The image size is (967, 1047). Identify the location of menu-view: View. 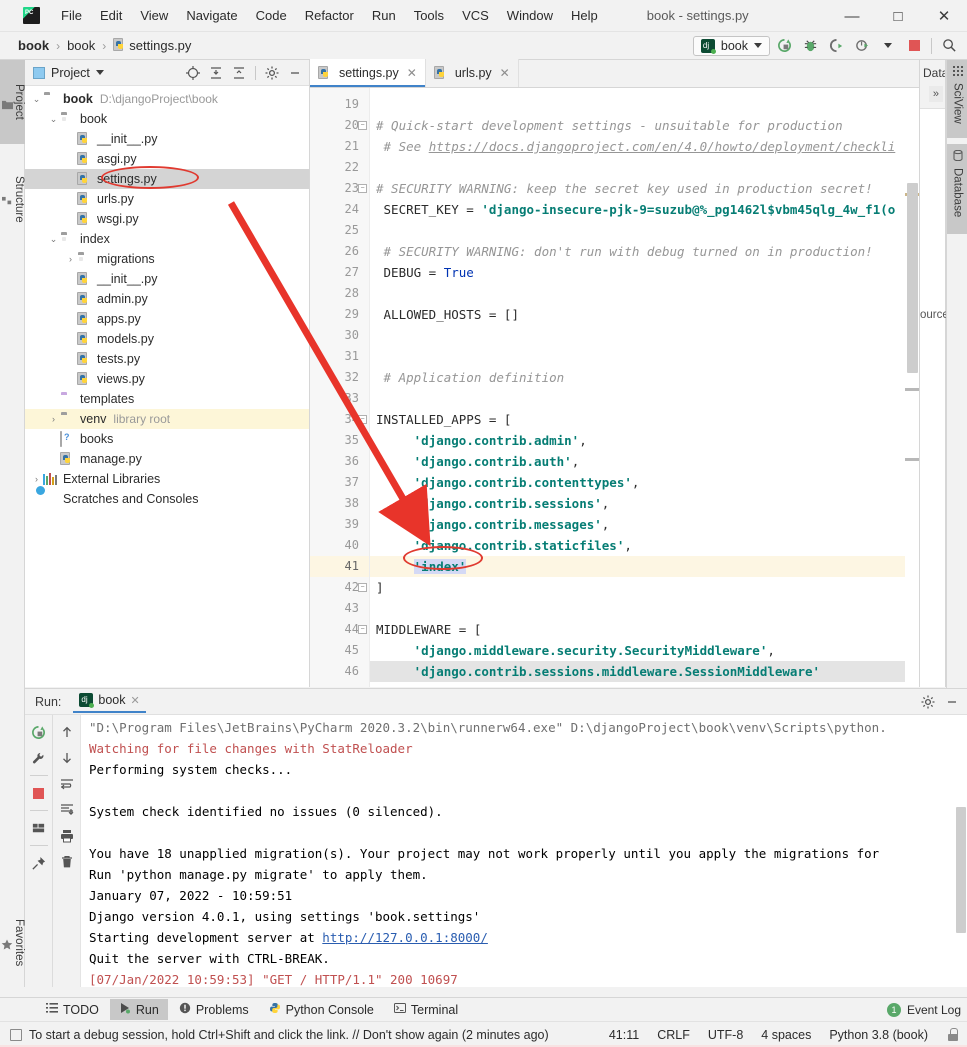
(154, 15).